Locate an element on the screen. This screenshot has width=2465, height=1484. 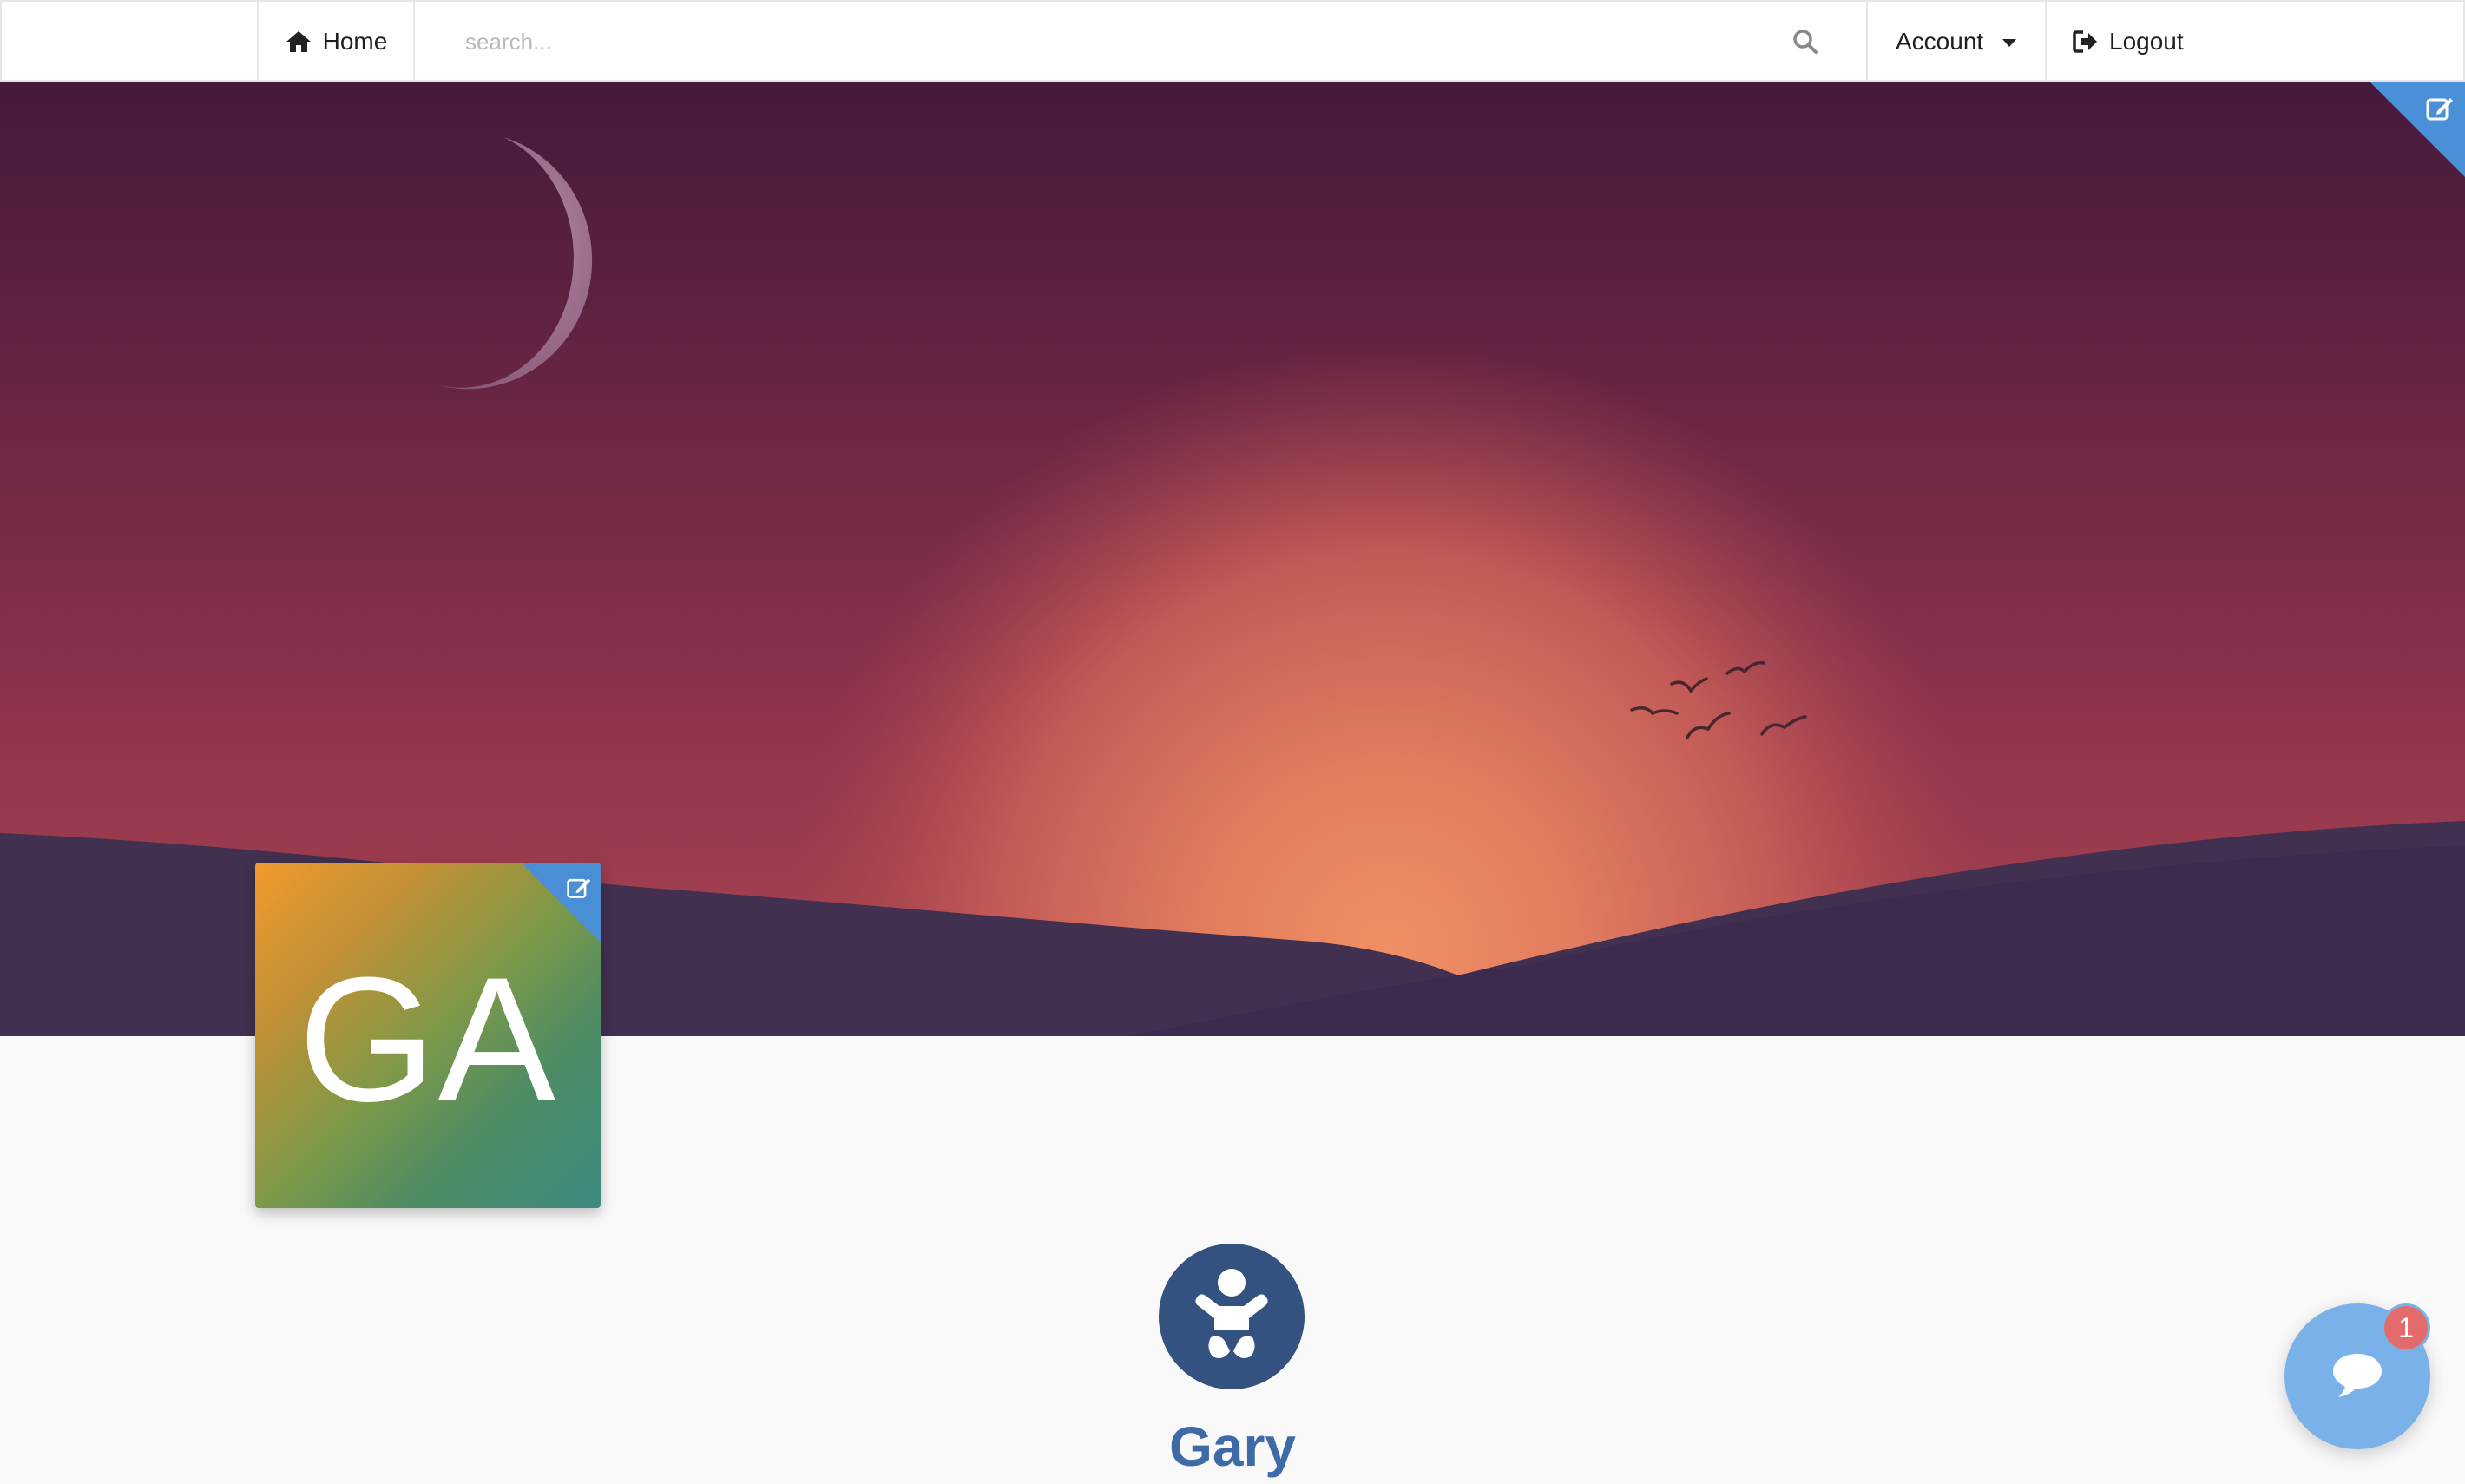
search-icon is located at coordinates (1805, 42).